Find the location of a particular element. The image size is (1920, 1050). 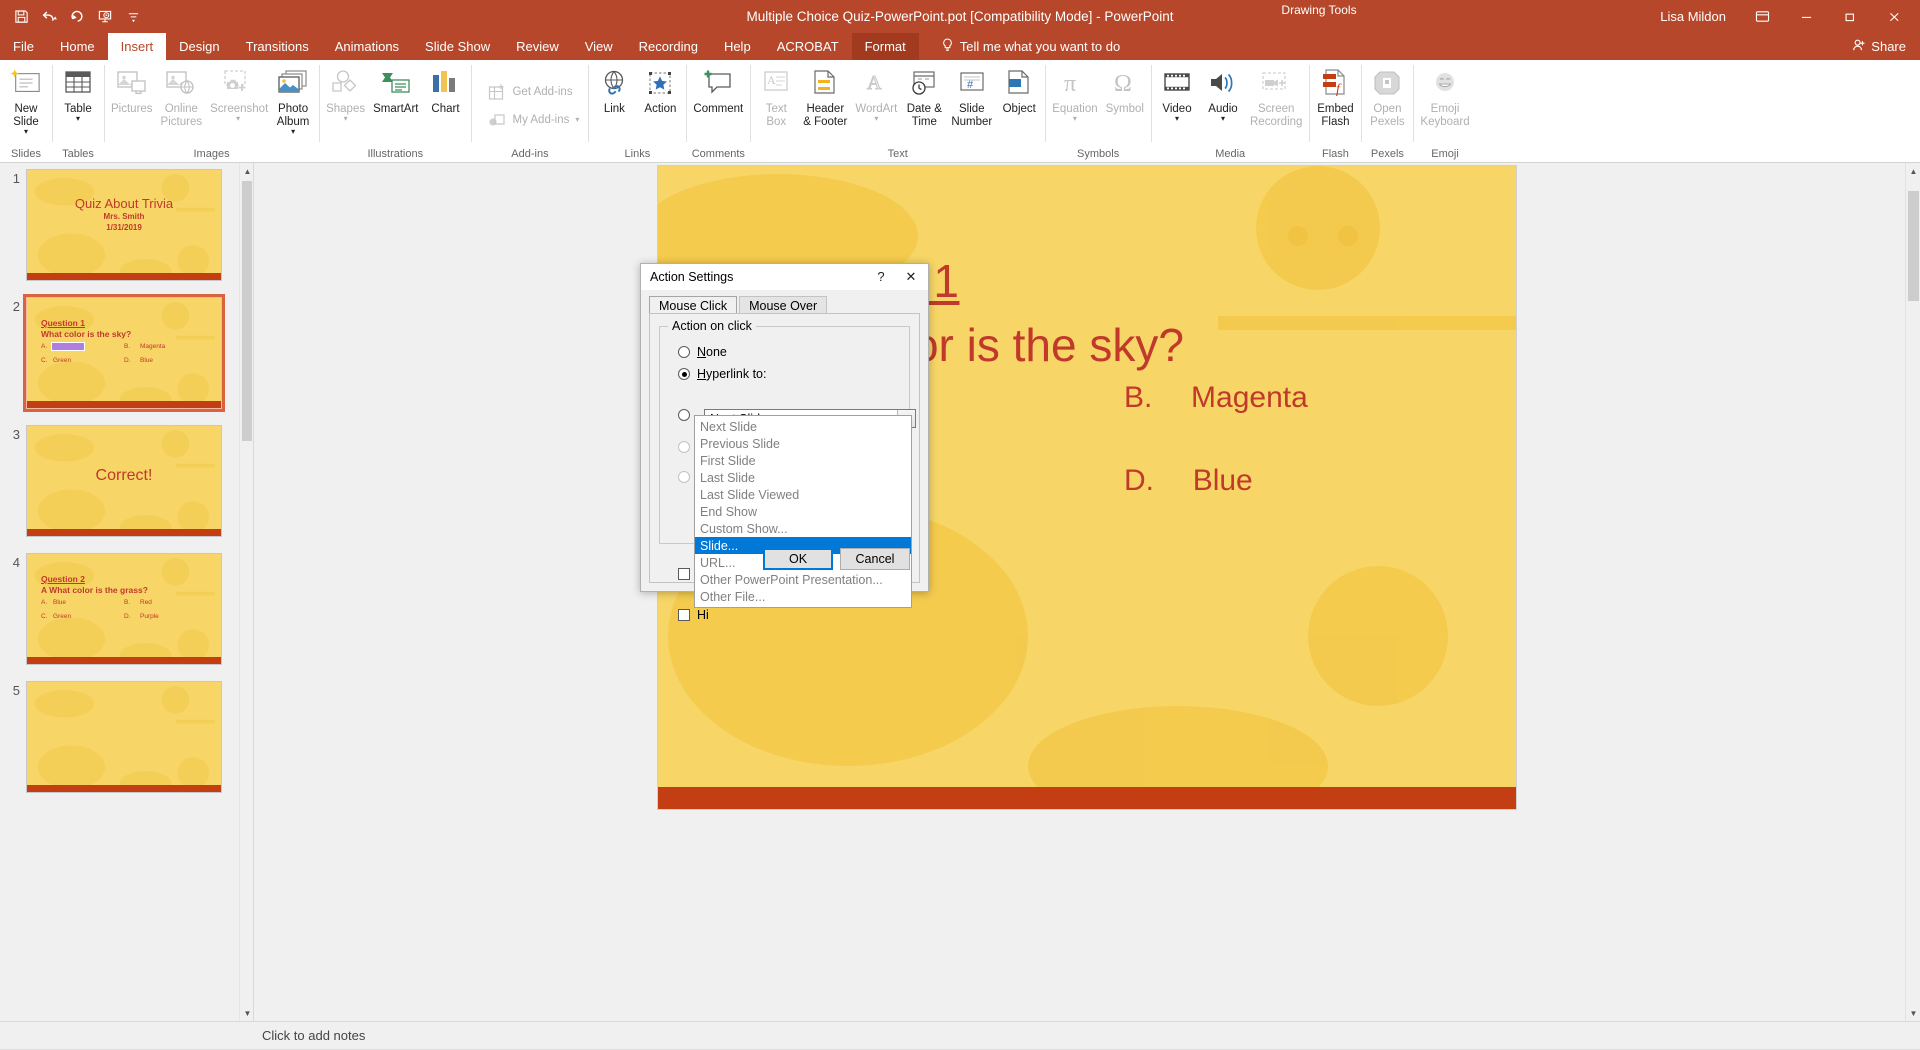

audio-button: Audio ▾ is located at coordinates (1223, 93).